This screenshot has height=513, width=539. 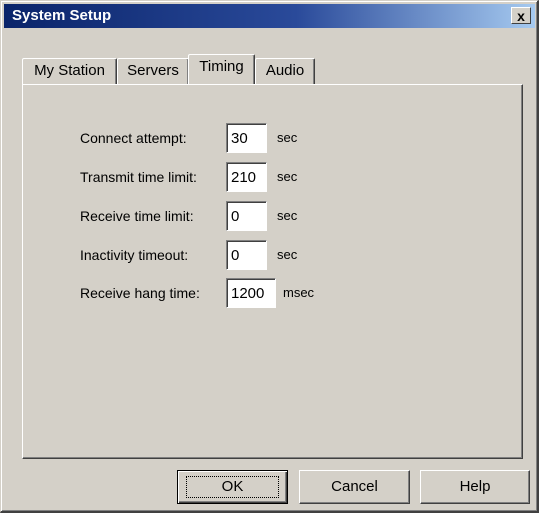 What do you see at coordinates (246, 216) in the screenshot?
I see `receive-time-limit-input: 0` at bounding box center [246, 216].